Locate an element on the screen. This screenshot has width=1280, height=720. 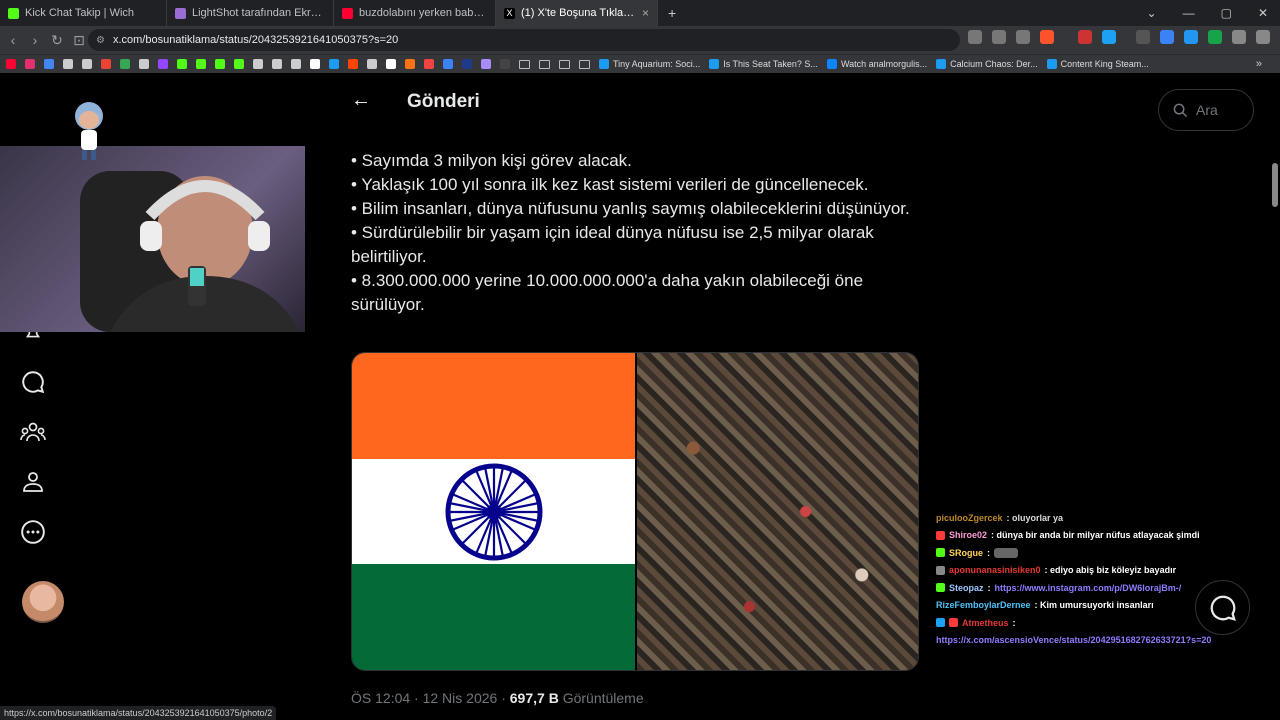
browser-tab: LightShot tarafından Ekran Görüntüsü is located at coordinates (250, 13).